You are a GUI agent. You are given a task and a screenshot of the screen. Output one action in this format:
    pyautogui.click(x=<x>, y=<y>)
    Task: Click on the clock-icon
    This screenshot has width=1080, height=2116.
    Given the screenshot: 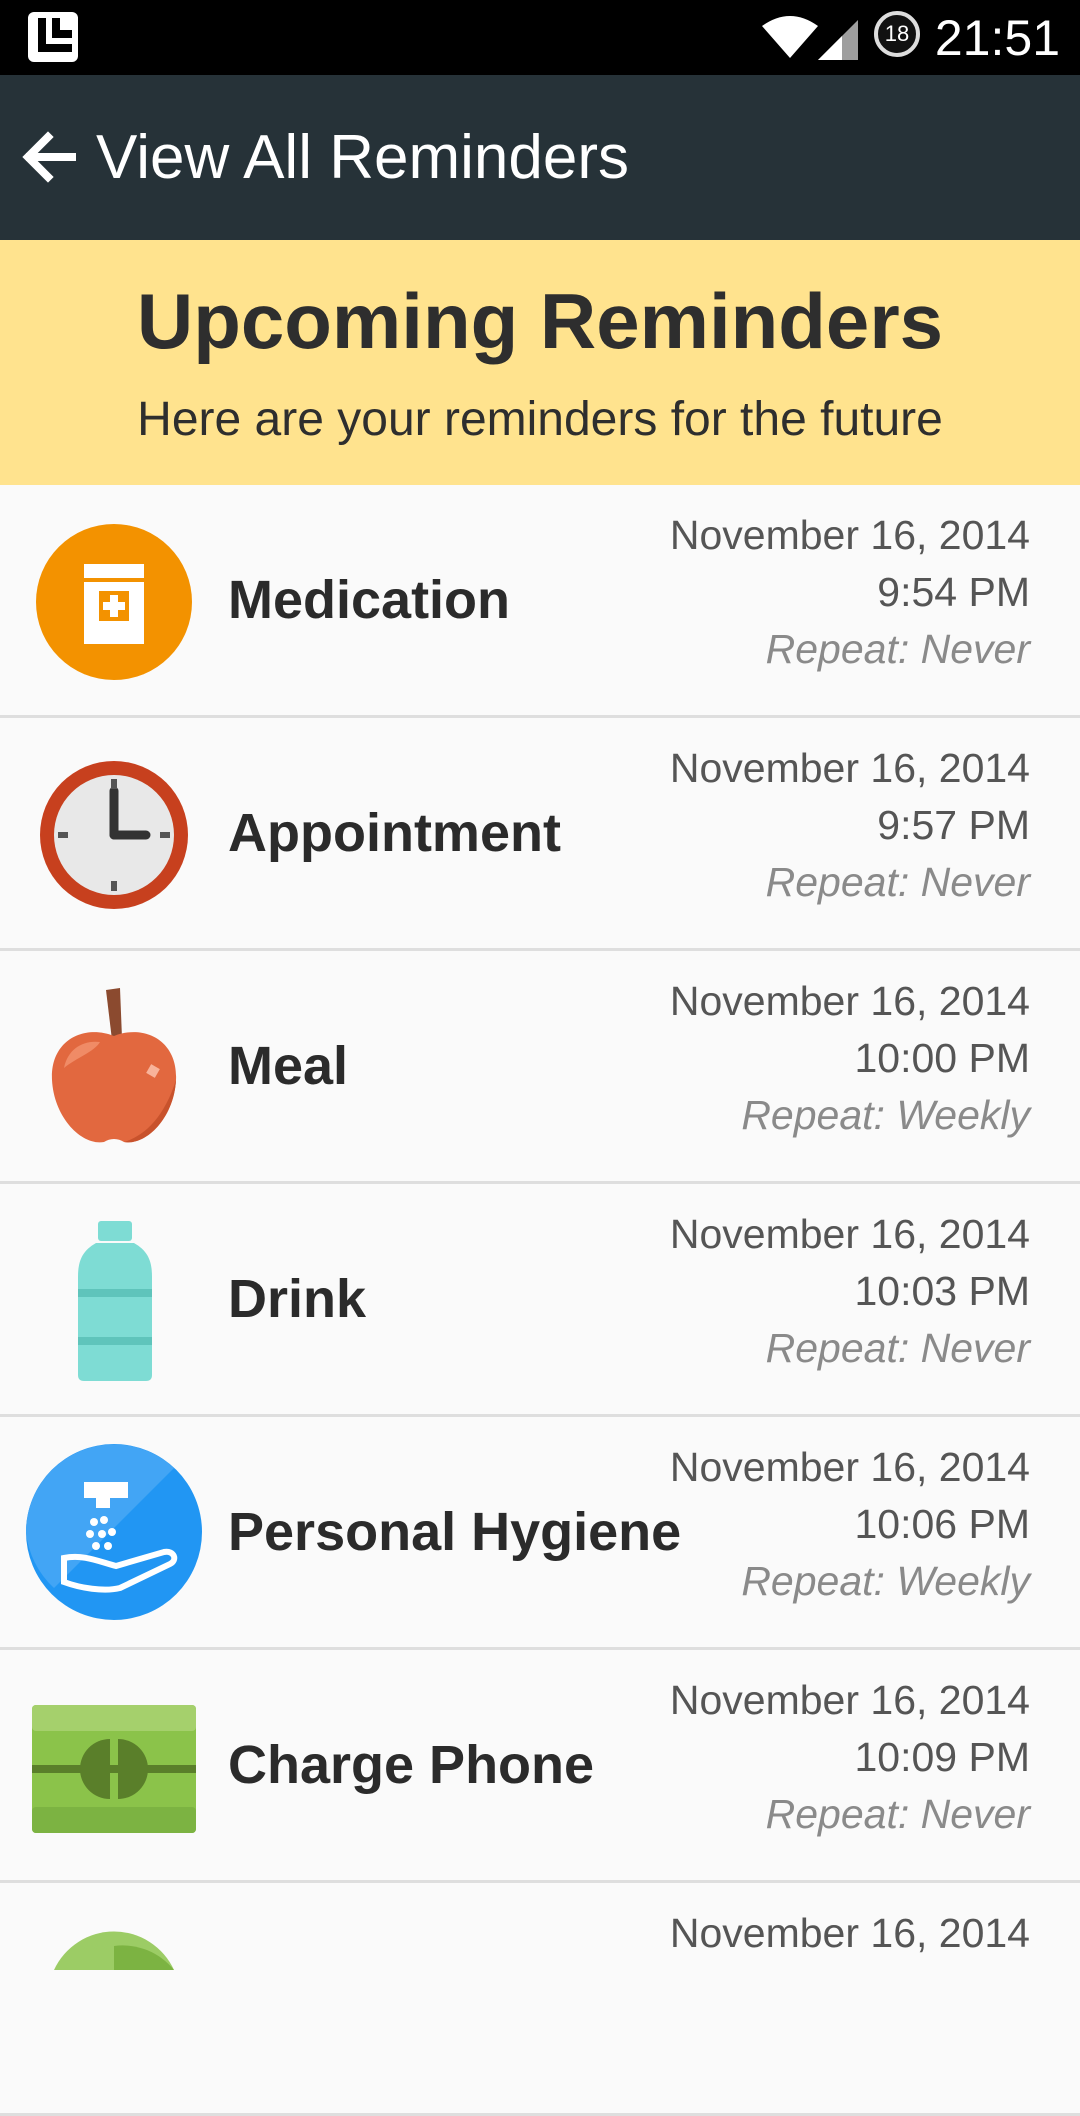 What is the action you would take?
    pyautogui.click(x=114, y=835)
    